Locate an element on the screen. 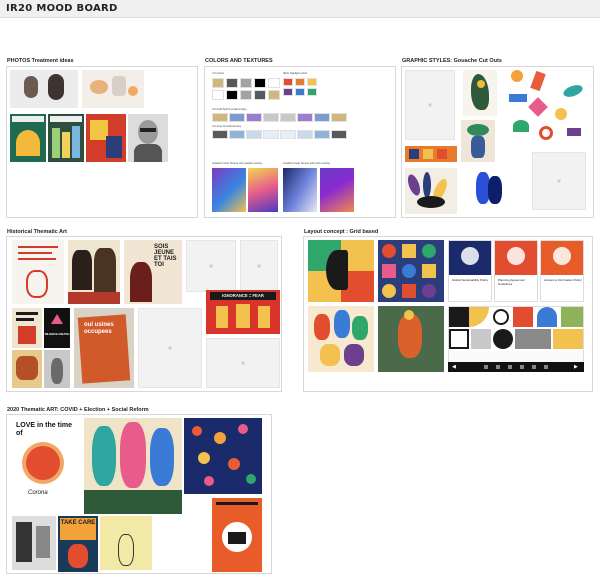  poster-revolution is located at coordinates (94, 272).